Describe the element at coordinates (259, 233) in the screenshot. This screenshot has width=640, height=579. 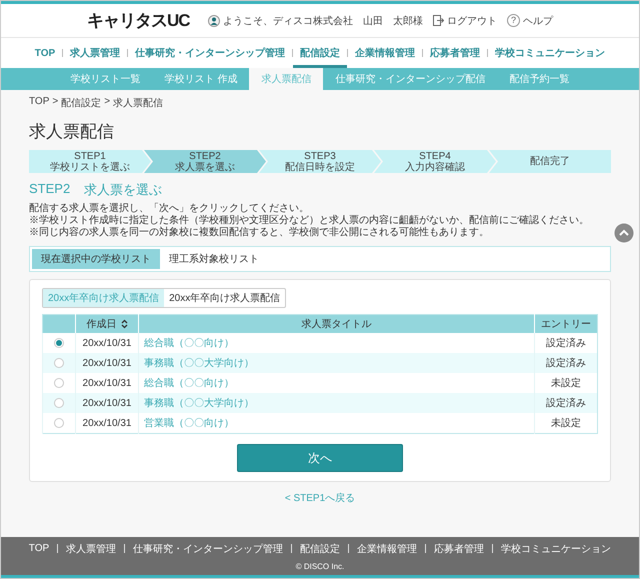
I see `note-text: ※同じ内容の求人票を同一の対象校に複数回配信すると、学校側で非公開にされる可能性もあります。` at that location.